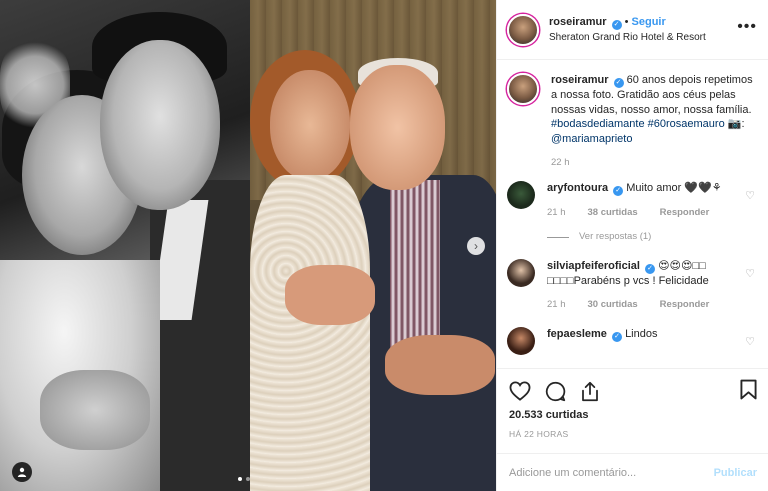 Image resolution: width=768 pixels, height=491 pixels. I want to click on mention-link: @mariamaprieto, so click(591, 139).